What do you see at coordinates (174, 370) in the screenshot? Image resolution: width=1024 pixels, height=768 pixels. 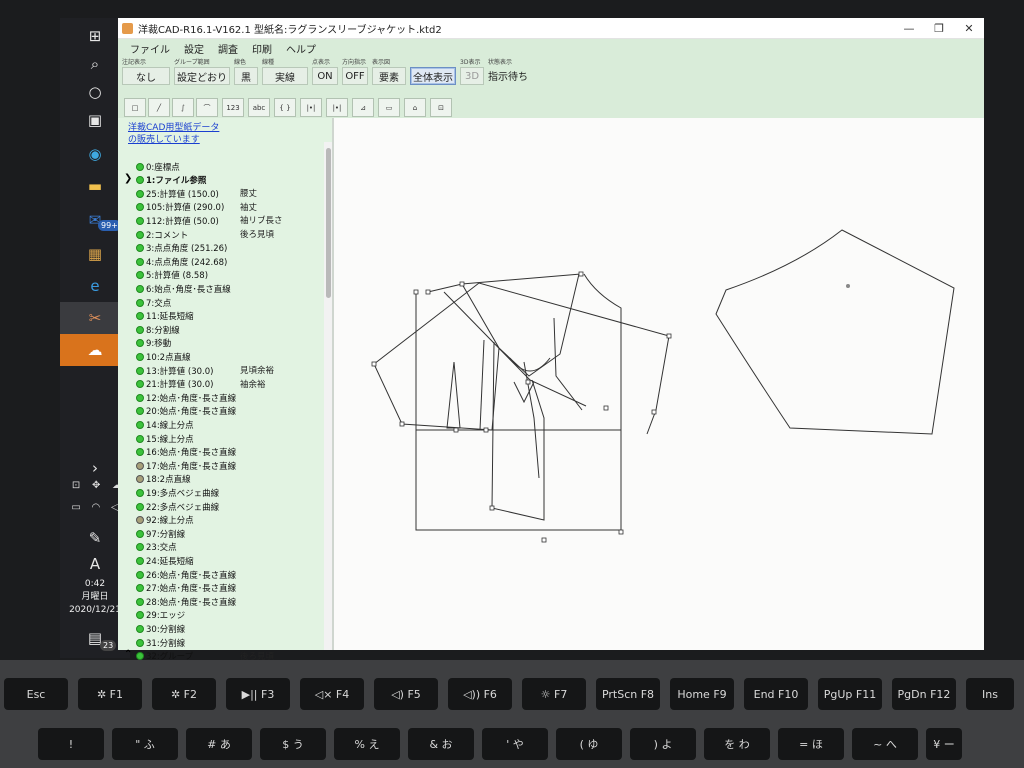 I see `tree-item: 13:計算値 (30.0)` at bounding box center [174, 370].